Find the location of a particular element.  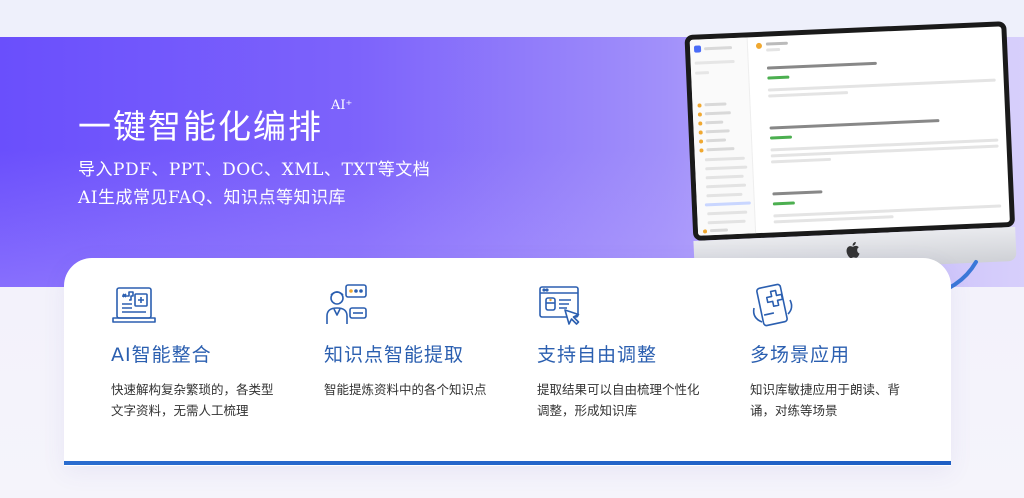

feature-description: 提取结果可以自由梳理个性化调整，形成知识库 is located at coordinates (618, 400).